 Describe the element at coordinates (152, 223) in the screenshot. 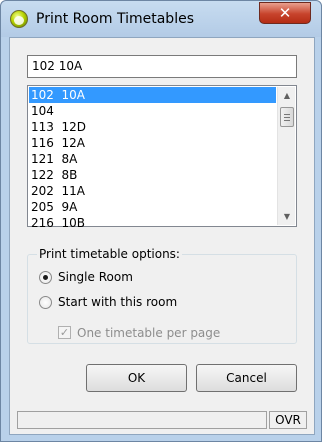

I see `room-list-item: 216 10B` at that location.